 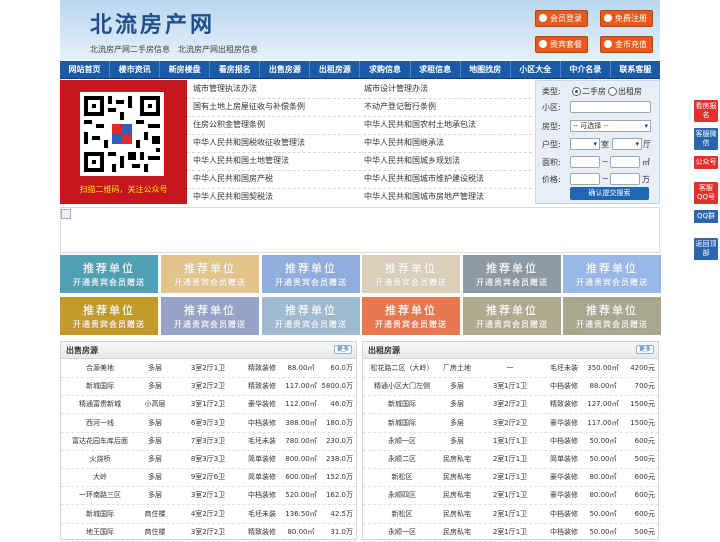 What do you see at coordinates (576, 91) in the screenshot?
I see `radio-second-hand` at bounding box center [576, 91].